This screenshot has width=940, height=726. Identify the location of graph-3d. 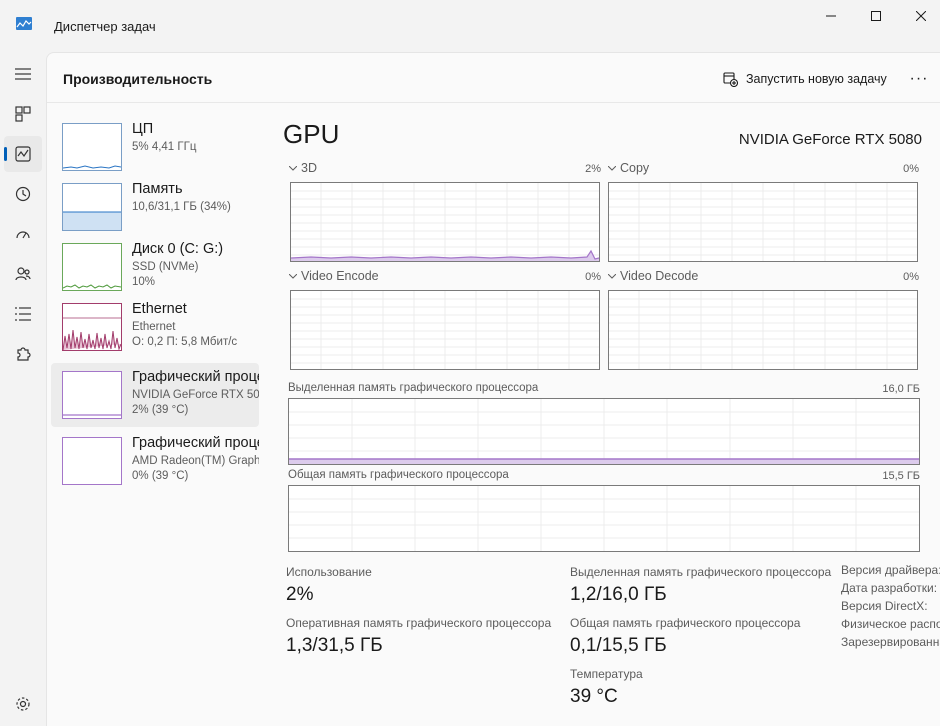
(445, 222).